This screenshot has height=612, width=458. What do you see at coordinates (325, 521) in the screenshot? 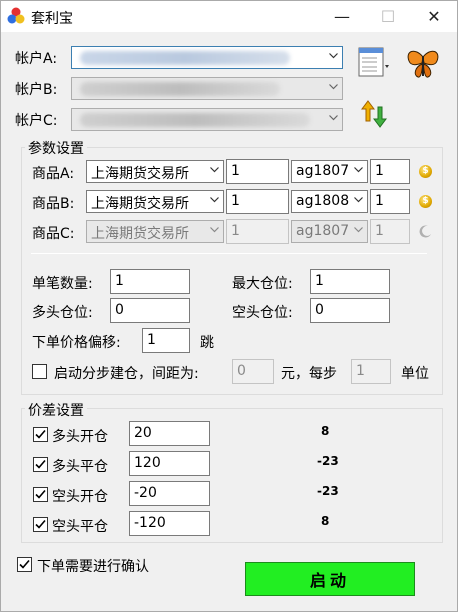
I see `short-close-live-value: 8` at bounding box center [325, 521].